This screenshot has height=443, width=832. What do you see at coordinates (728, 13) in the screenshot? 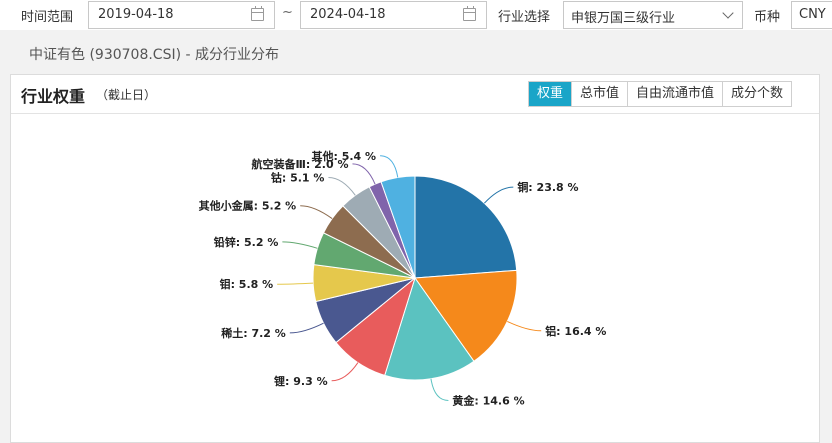
I see `chevron-down-icon` at bounding box center [728, 13].